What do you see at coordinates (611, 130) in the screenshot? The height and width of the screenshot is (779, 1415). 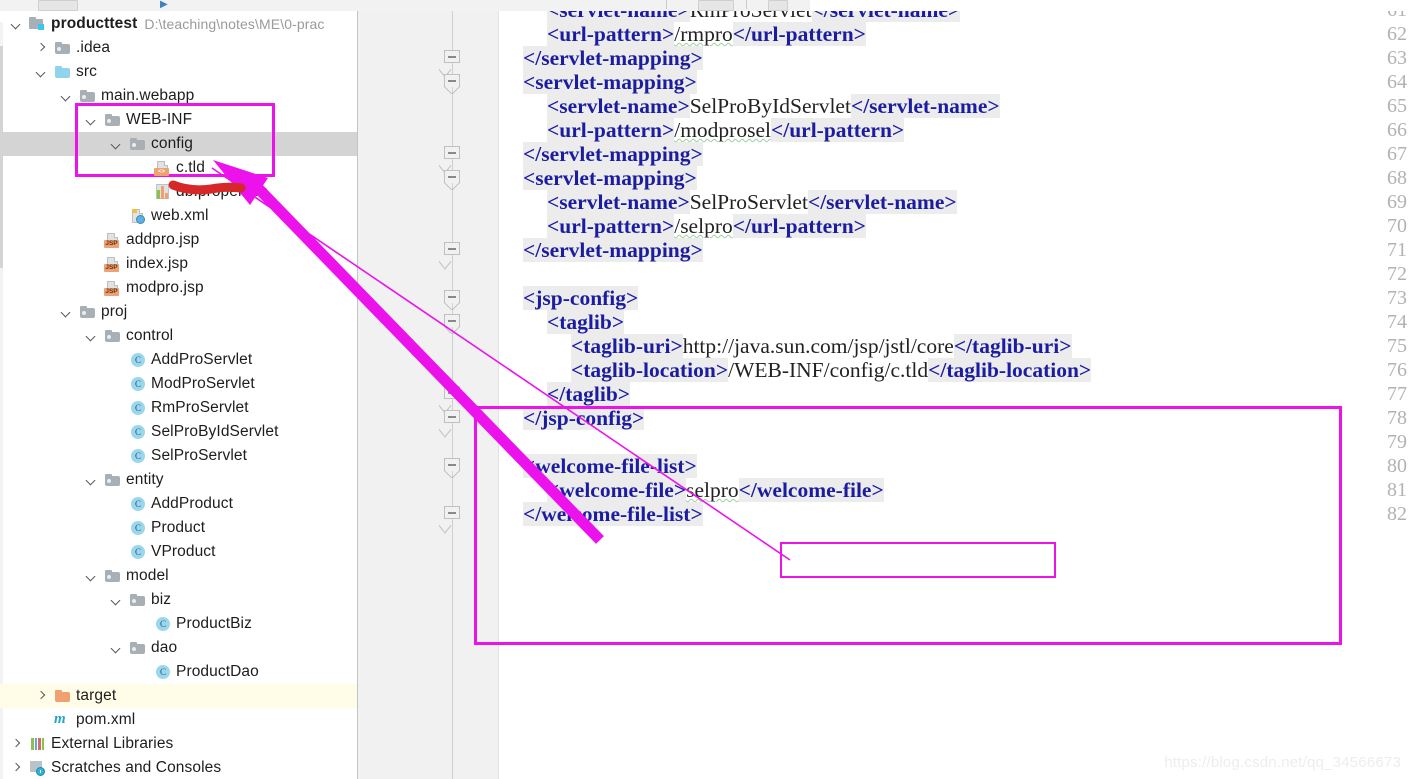 I see `code-token: <url-pattern>` at bounding box center [611, 130].